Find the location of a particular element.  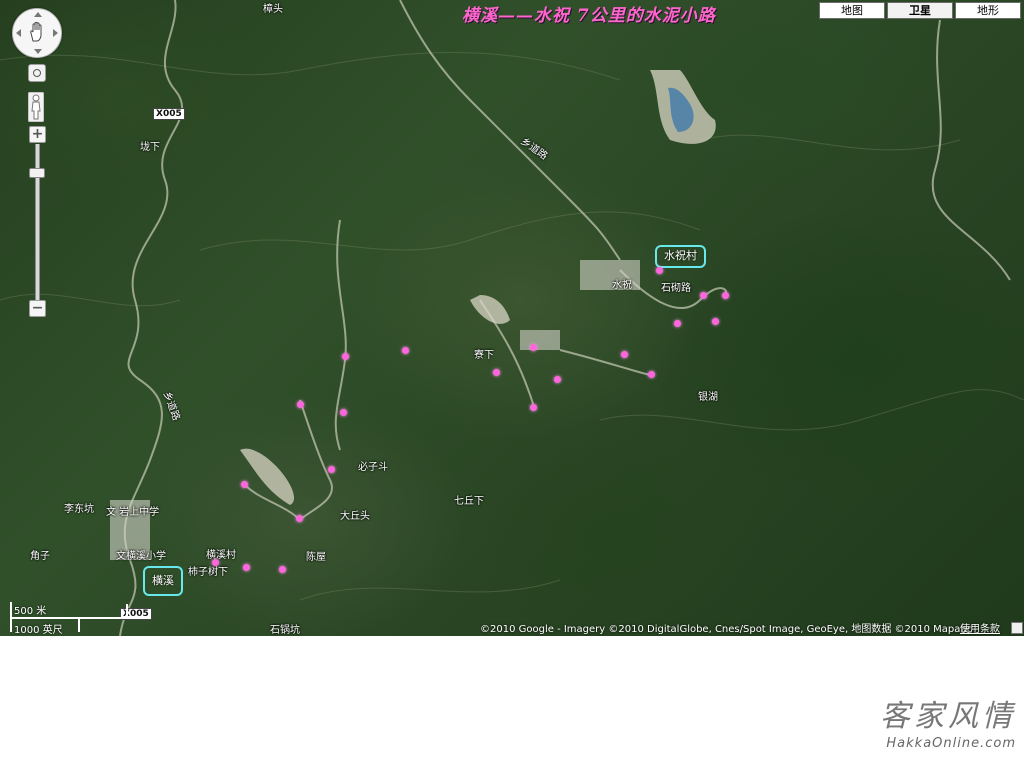

place-label: 陈屋 is located at coordinates (316, 557).